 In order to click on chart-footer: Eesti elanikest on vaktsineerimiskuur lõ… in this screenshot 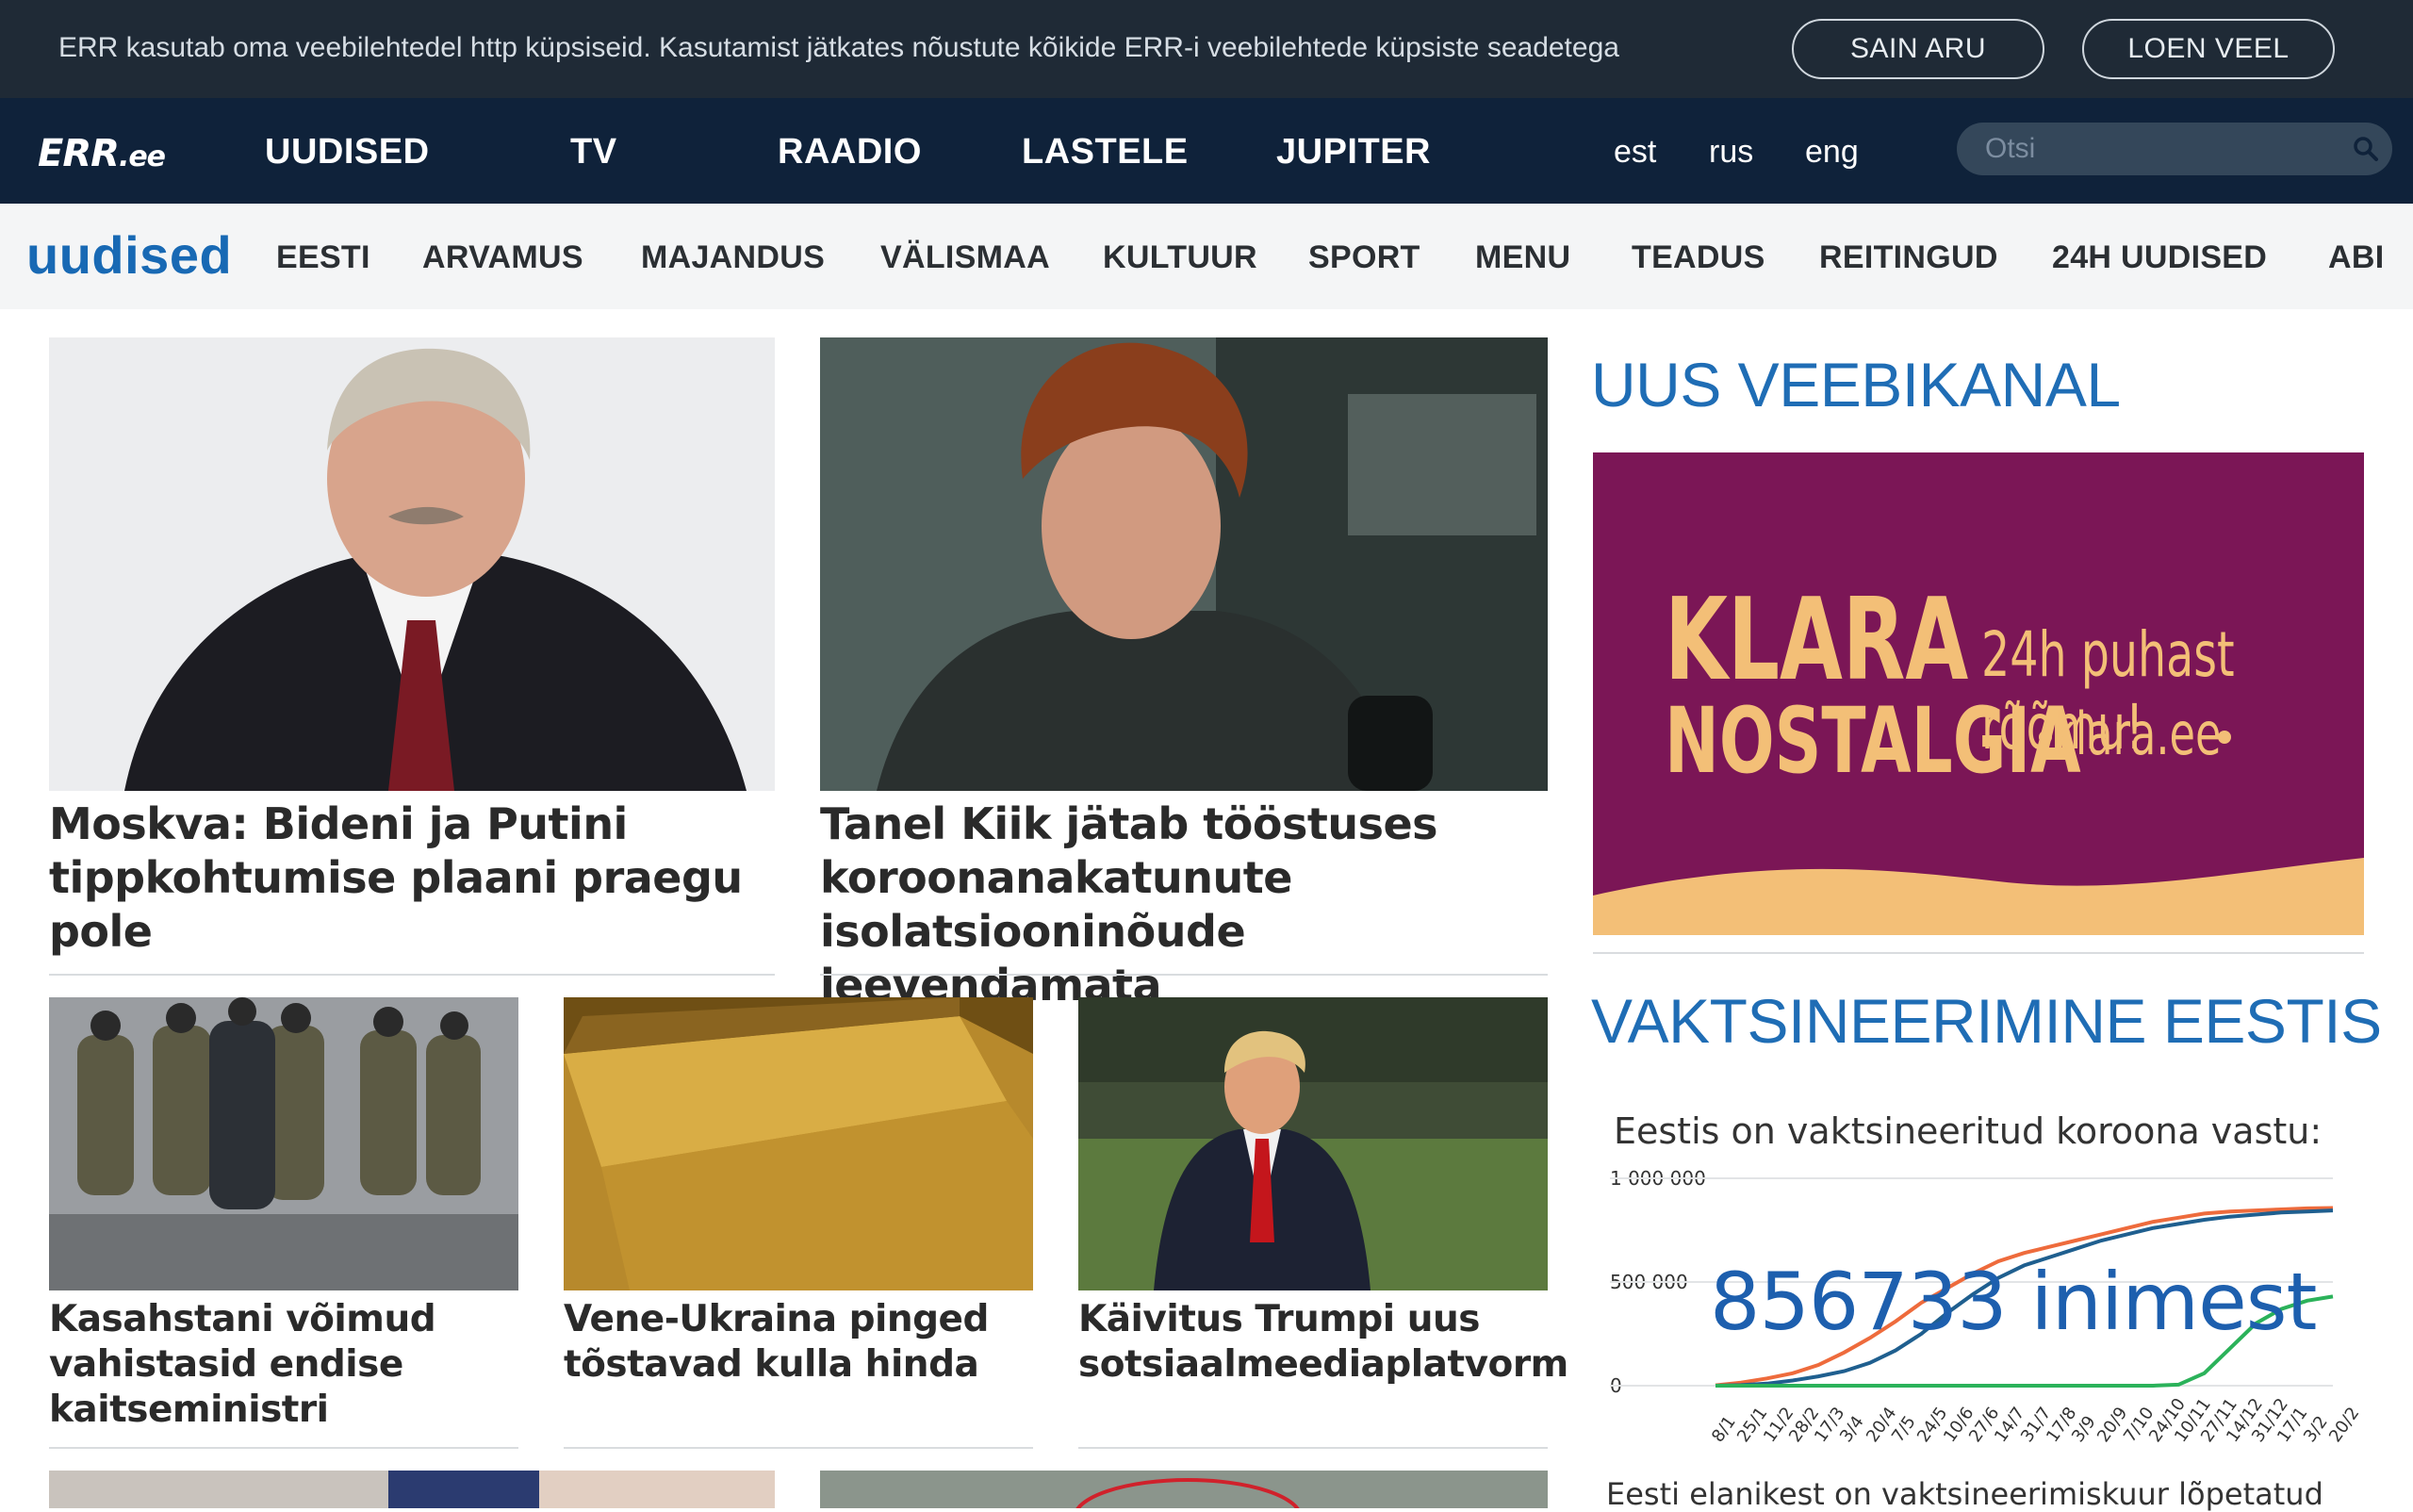, I will do `click(1965, 1494)`.